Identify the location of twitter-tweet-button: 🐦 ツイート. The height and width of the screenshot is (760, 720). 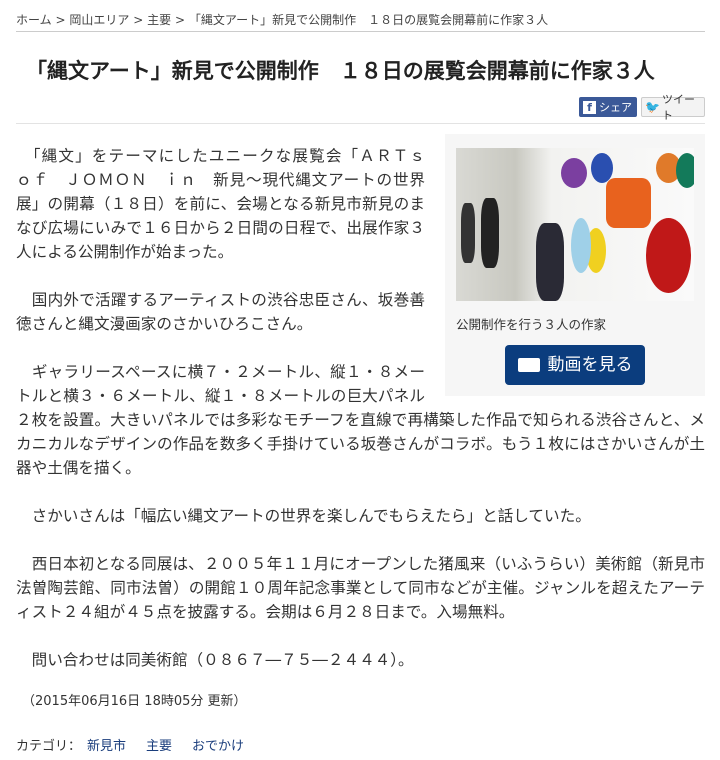
(673, 107).